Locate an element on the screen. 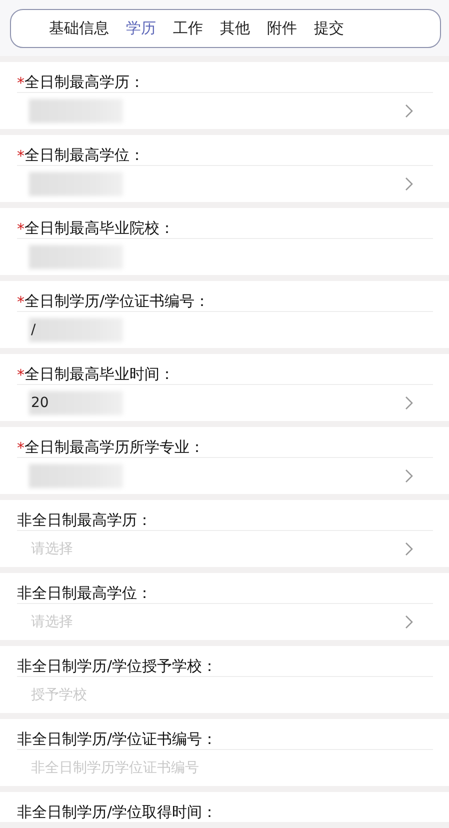 Image resolution: width=449 pixels, height=828 pixels. field-label: 全日制最高学位： is located at coordinates (84, 155).